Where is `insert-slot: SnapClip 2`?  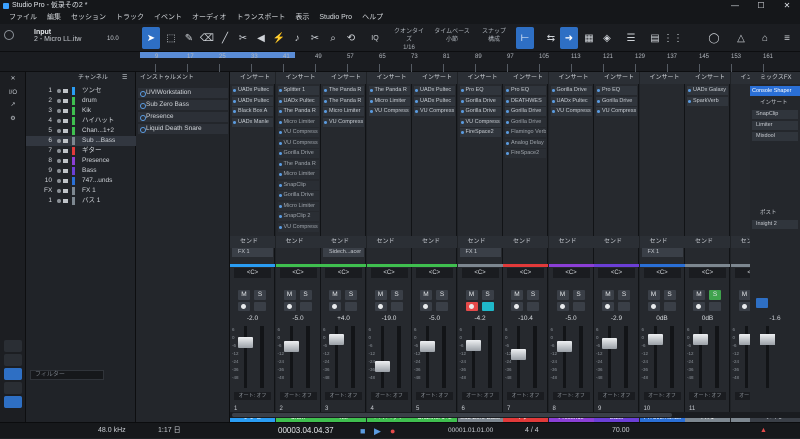 insert-slot: SnapClip 2 is located at coordinates (298, 216).